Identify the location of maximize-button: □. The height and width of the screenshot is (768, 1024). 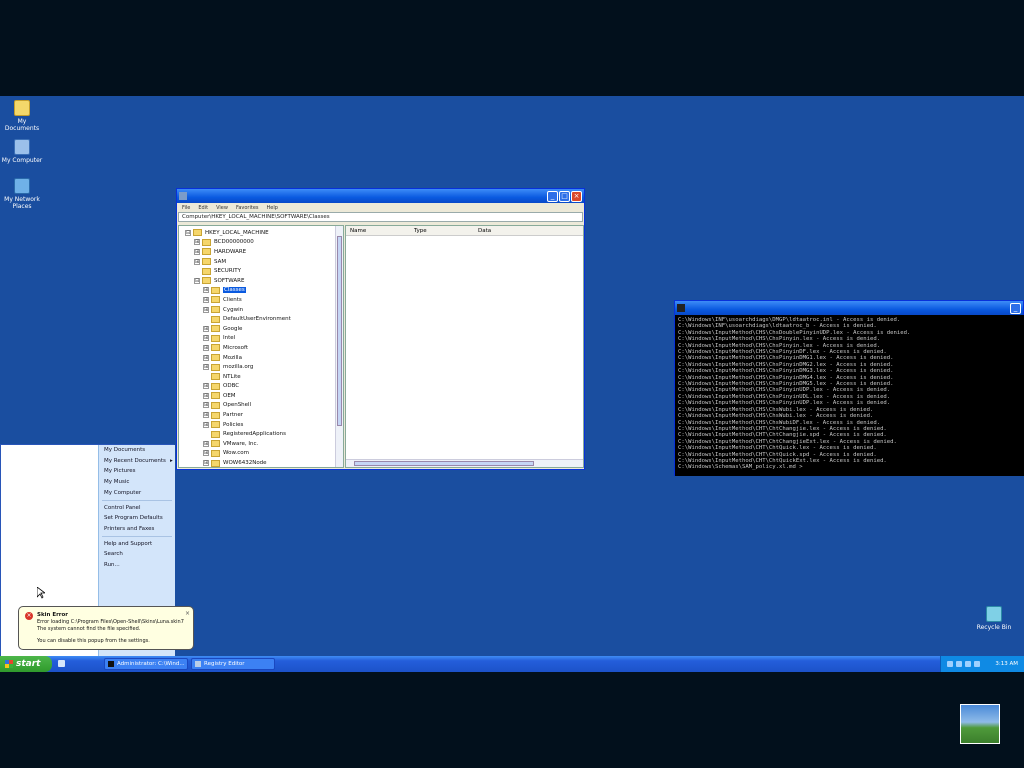
(564, 196).